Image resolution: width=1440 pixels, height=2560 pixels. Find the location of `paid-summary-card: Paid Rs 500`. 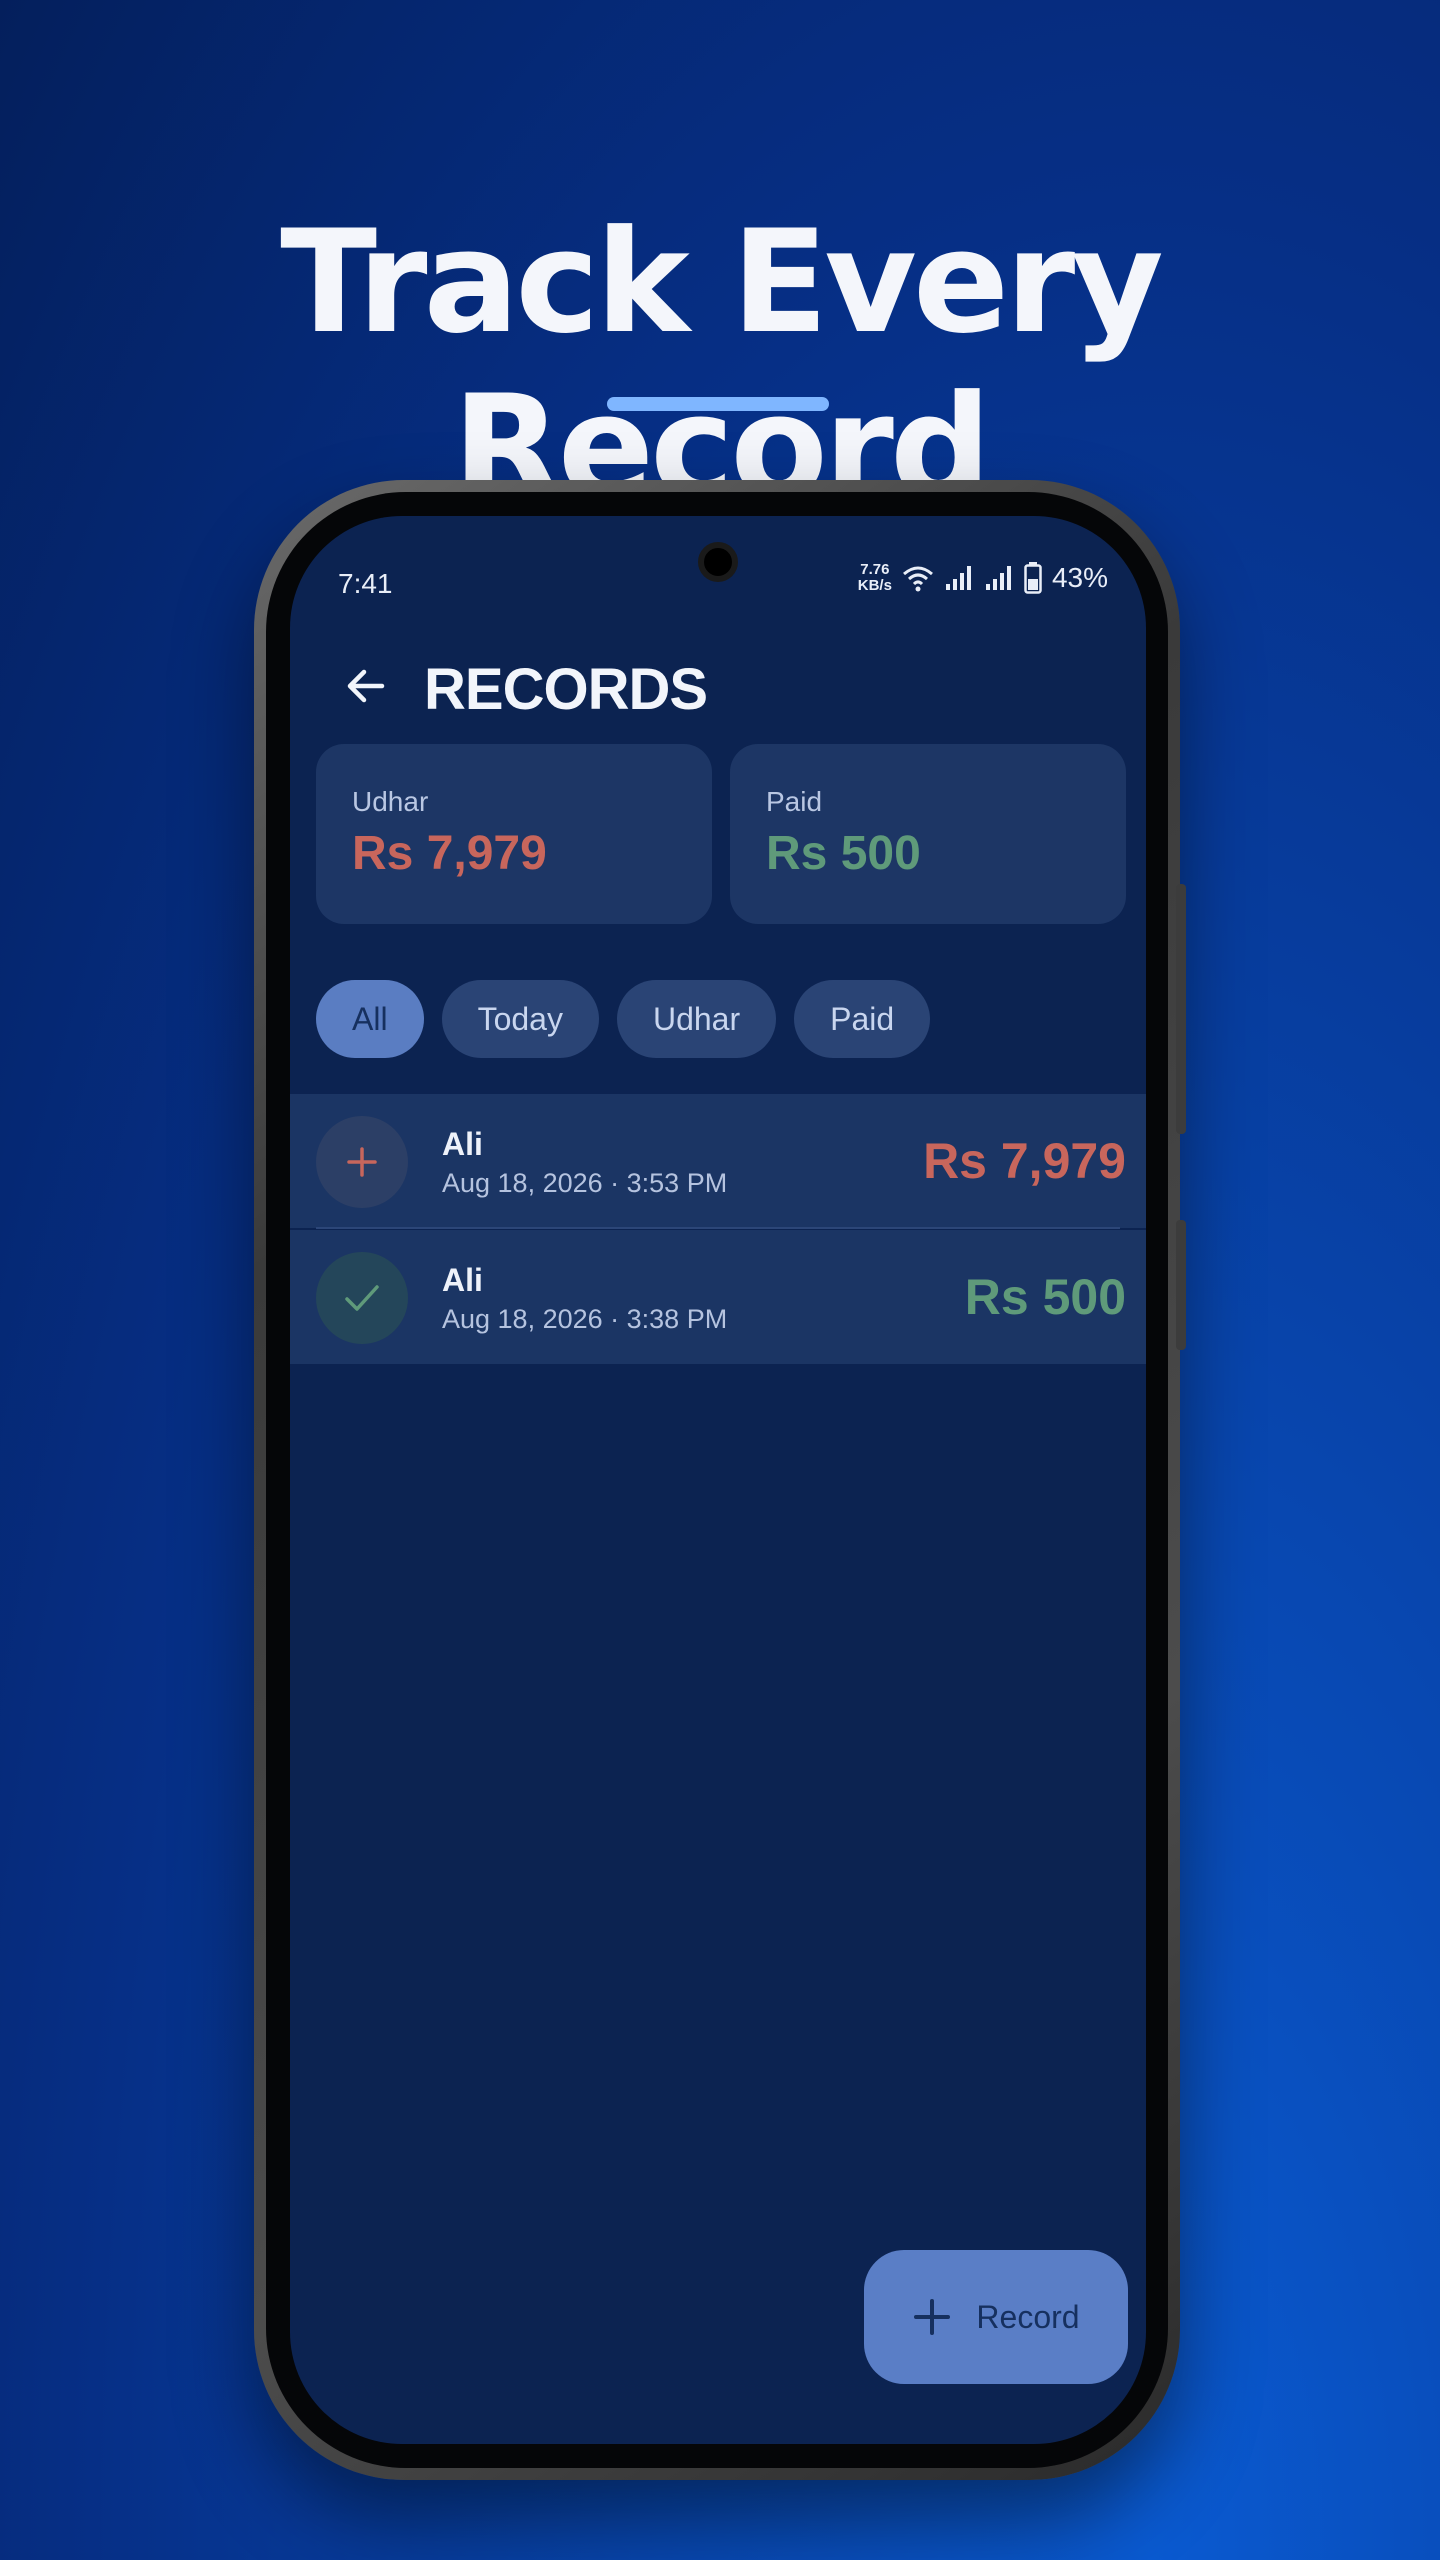

paid-summary-card: Paid Rs 500 is located at coordinates (928, 834).